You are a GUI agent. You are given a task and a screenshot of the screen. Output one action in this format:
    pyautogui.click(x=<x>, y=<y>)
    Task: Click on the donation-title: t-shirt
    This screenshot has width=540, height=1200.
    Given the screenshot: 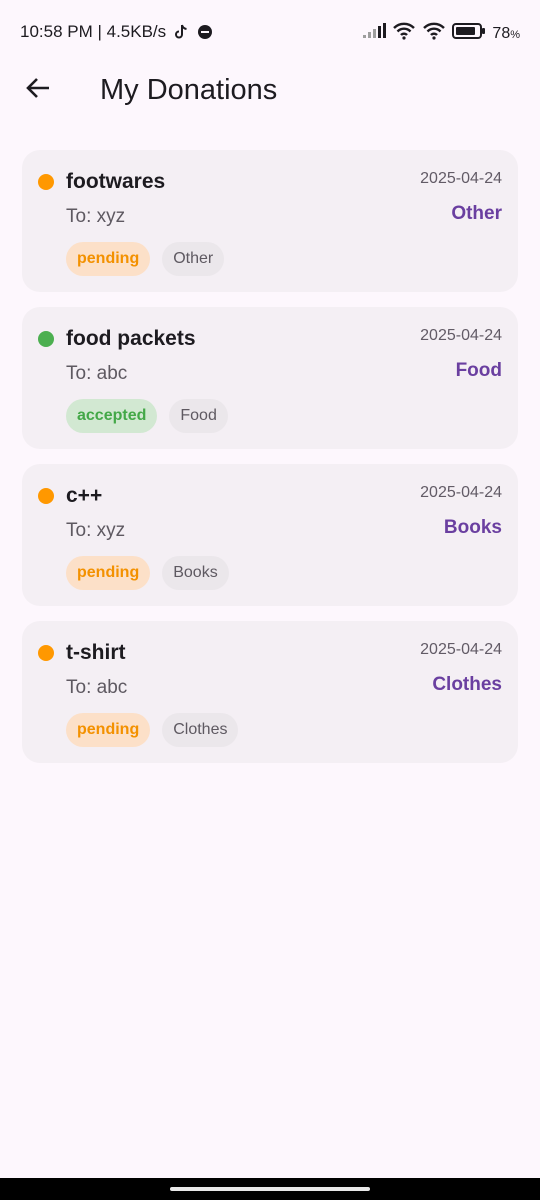 What is the action you would take?
    pyautogui.click(x=96, y=652)
    